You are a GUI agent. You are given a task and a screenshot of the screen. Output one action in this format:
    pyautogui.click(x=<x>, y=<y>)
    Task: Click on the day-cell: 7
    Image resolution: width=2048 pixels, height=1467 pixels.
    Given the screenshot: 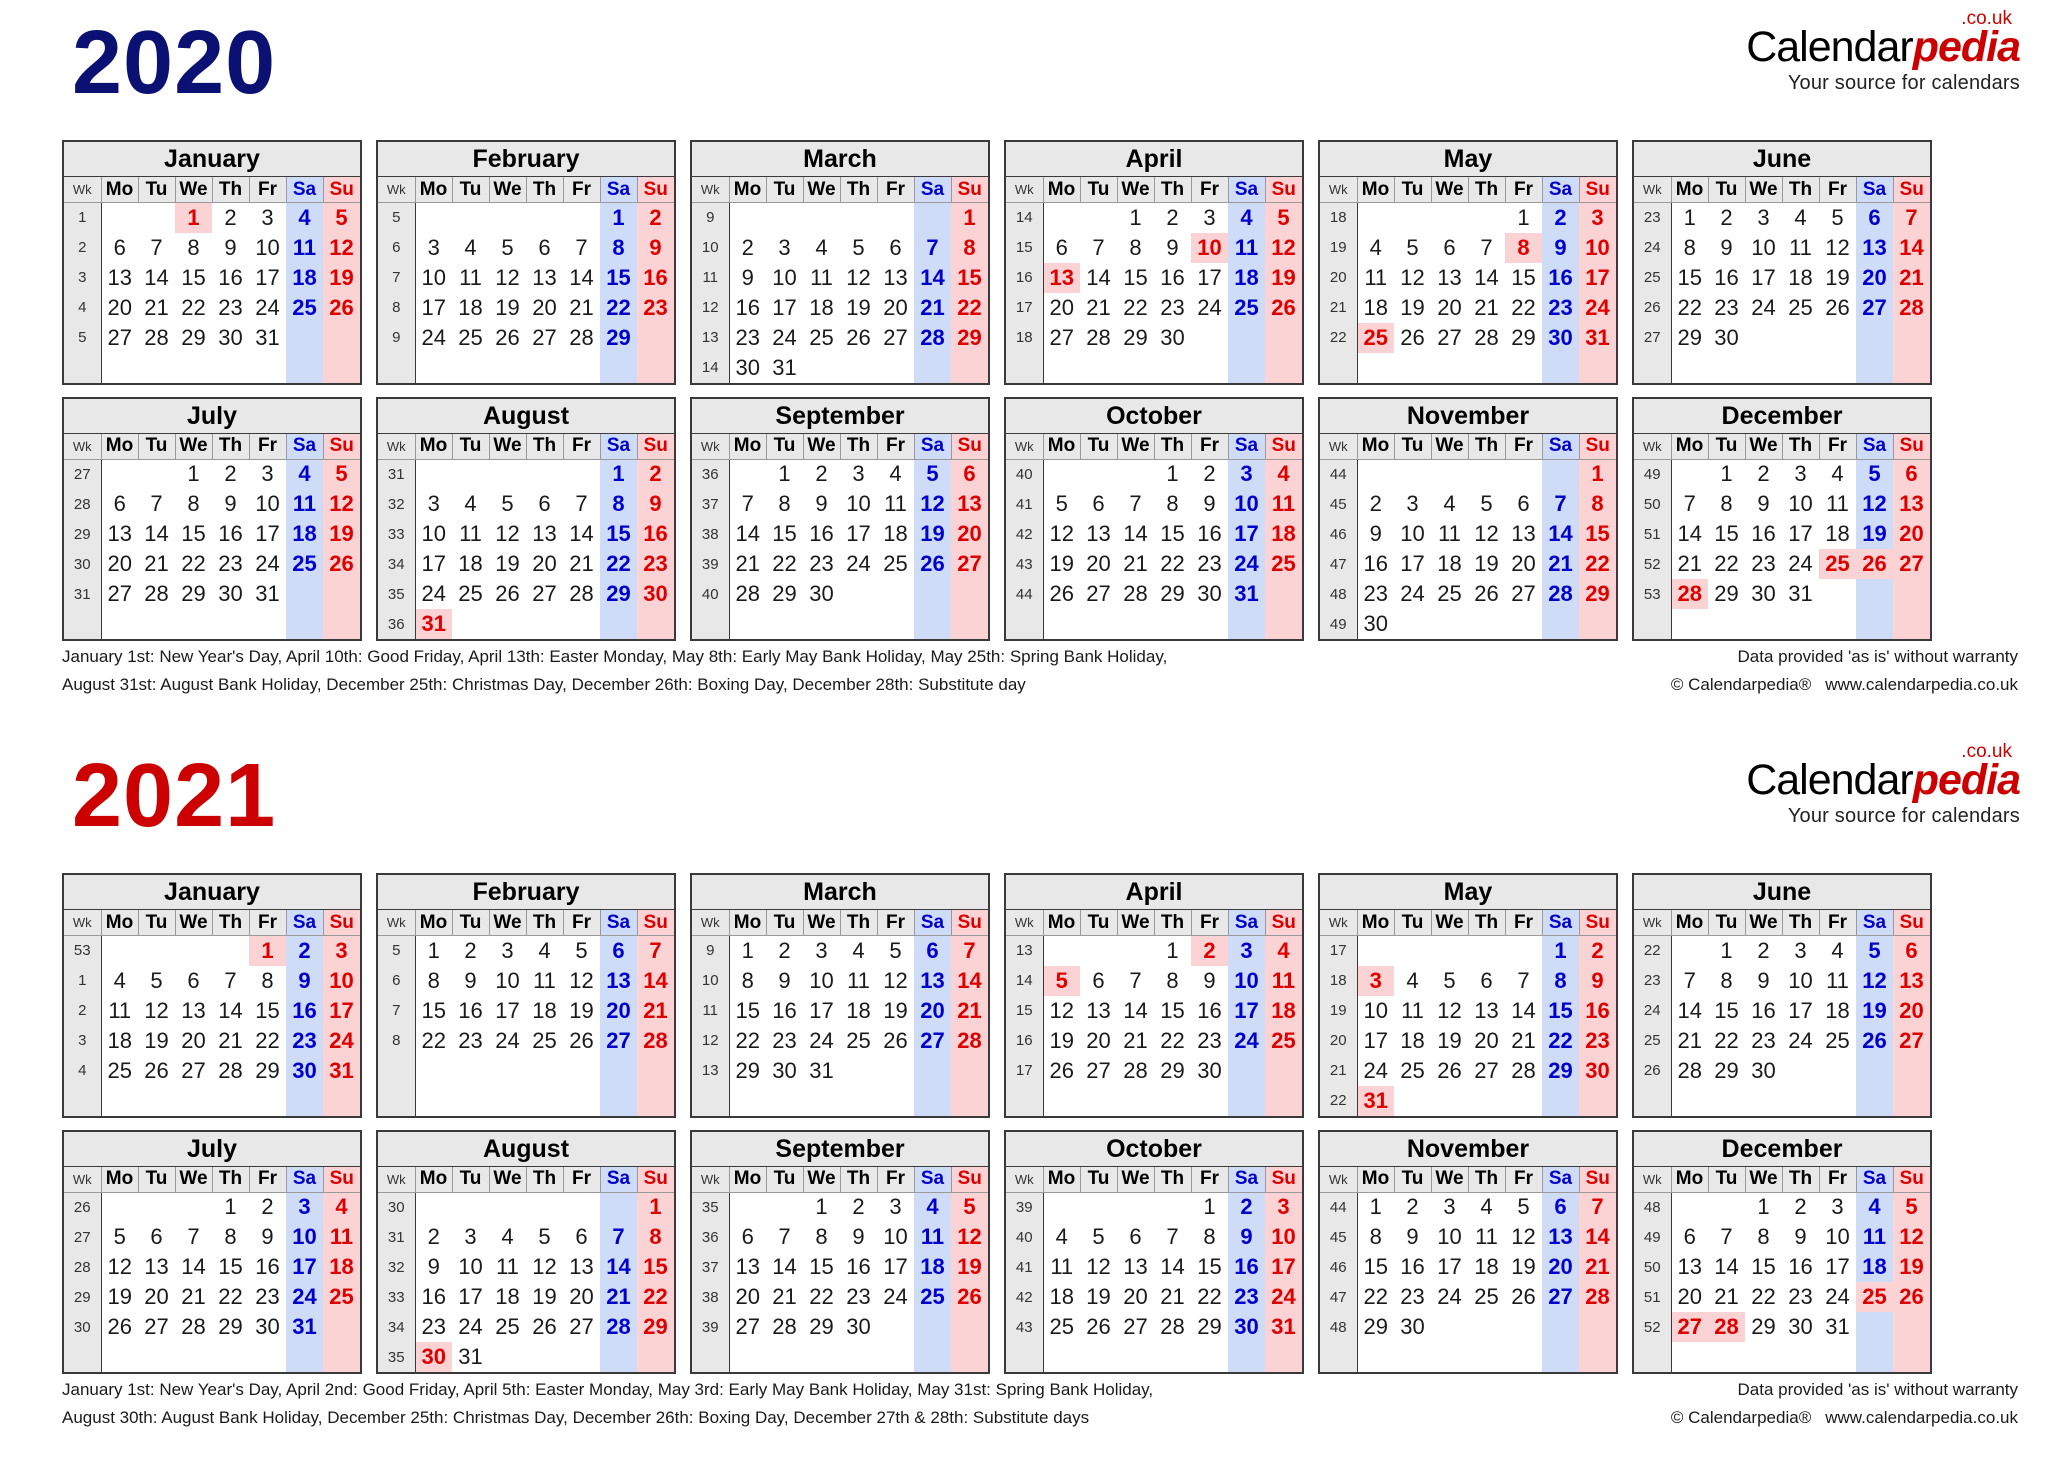 What is the action you would take?
    pyautogui.click(x=747, y=504)
    